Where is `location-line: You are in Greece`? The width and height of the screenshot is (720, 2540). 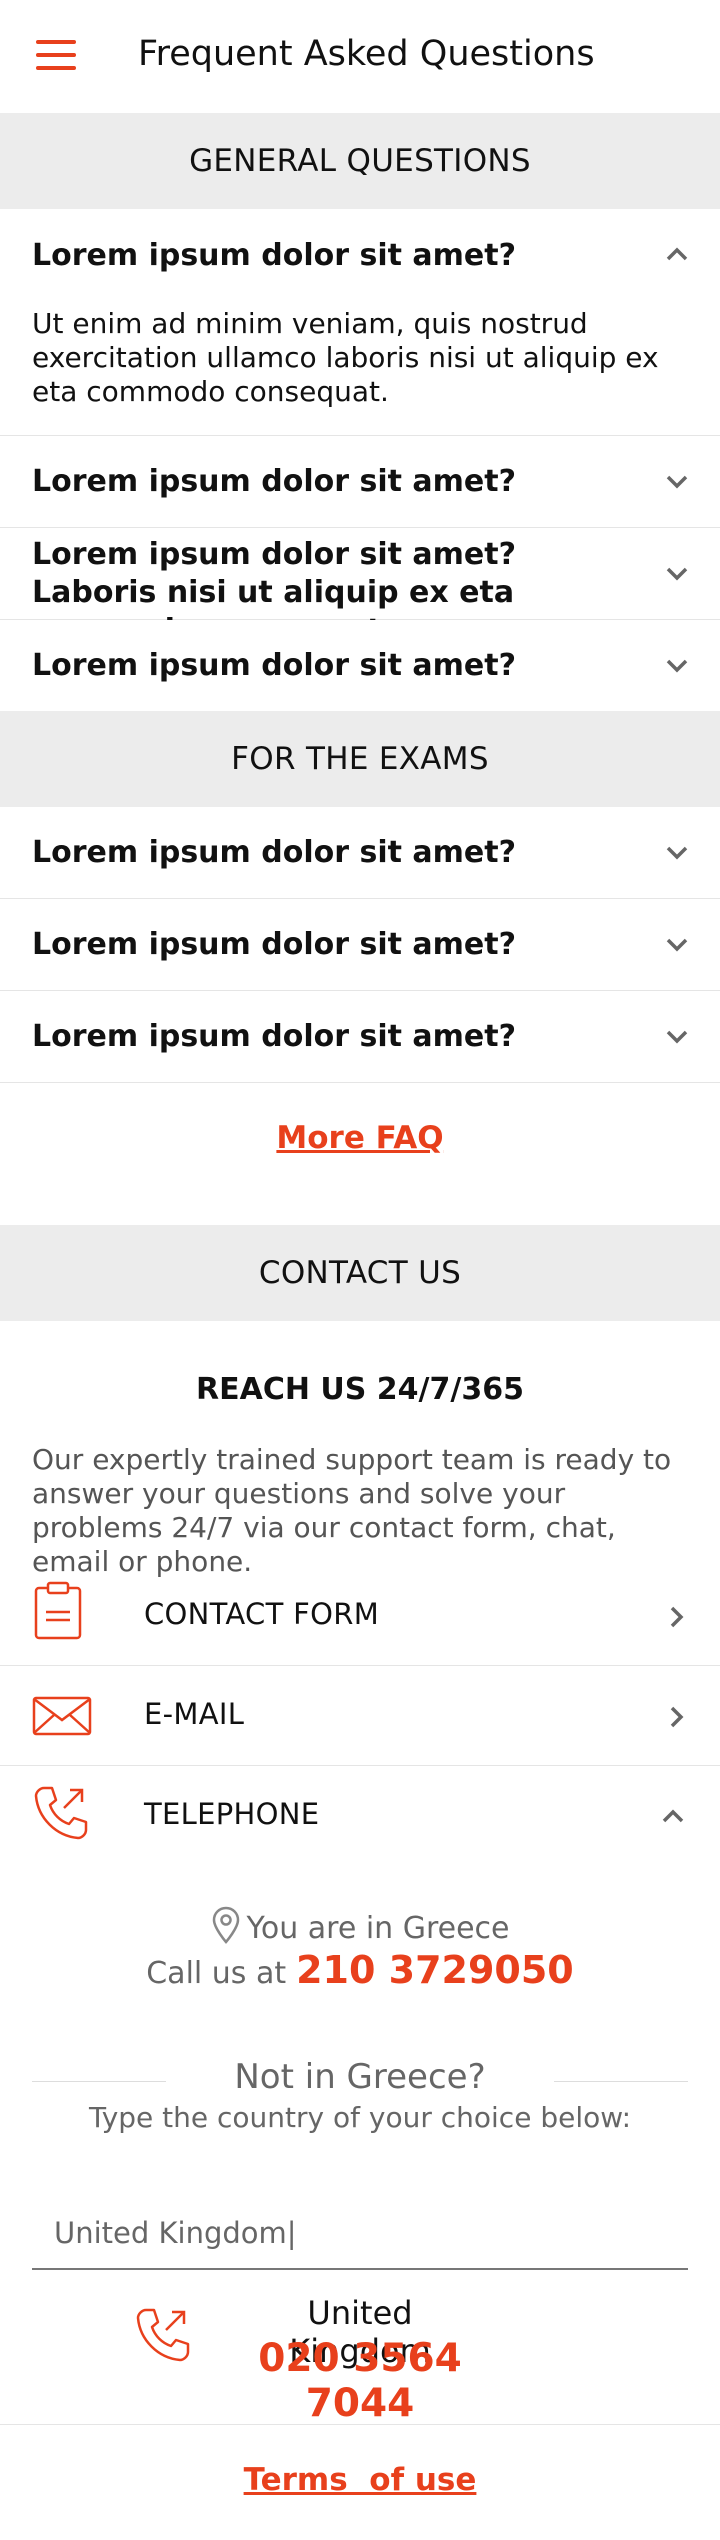 location-line: You are in Greece is located at coordinates (360, 1926).